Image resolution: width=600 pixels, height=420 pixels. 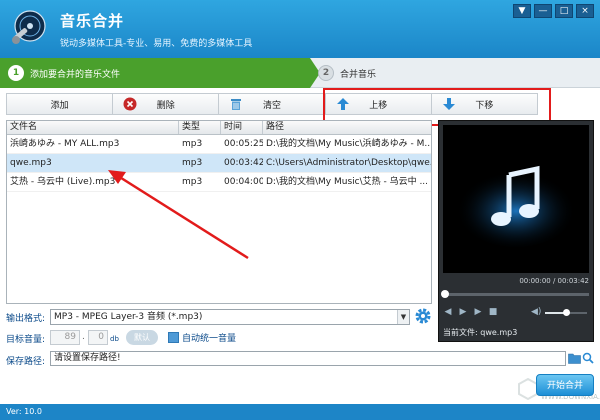 I want to click on volume-slider, so click(x=566, y=312).